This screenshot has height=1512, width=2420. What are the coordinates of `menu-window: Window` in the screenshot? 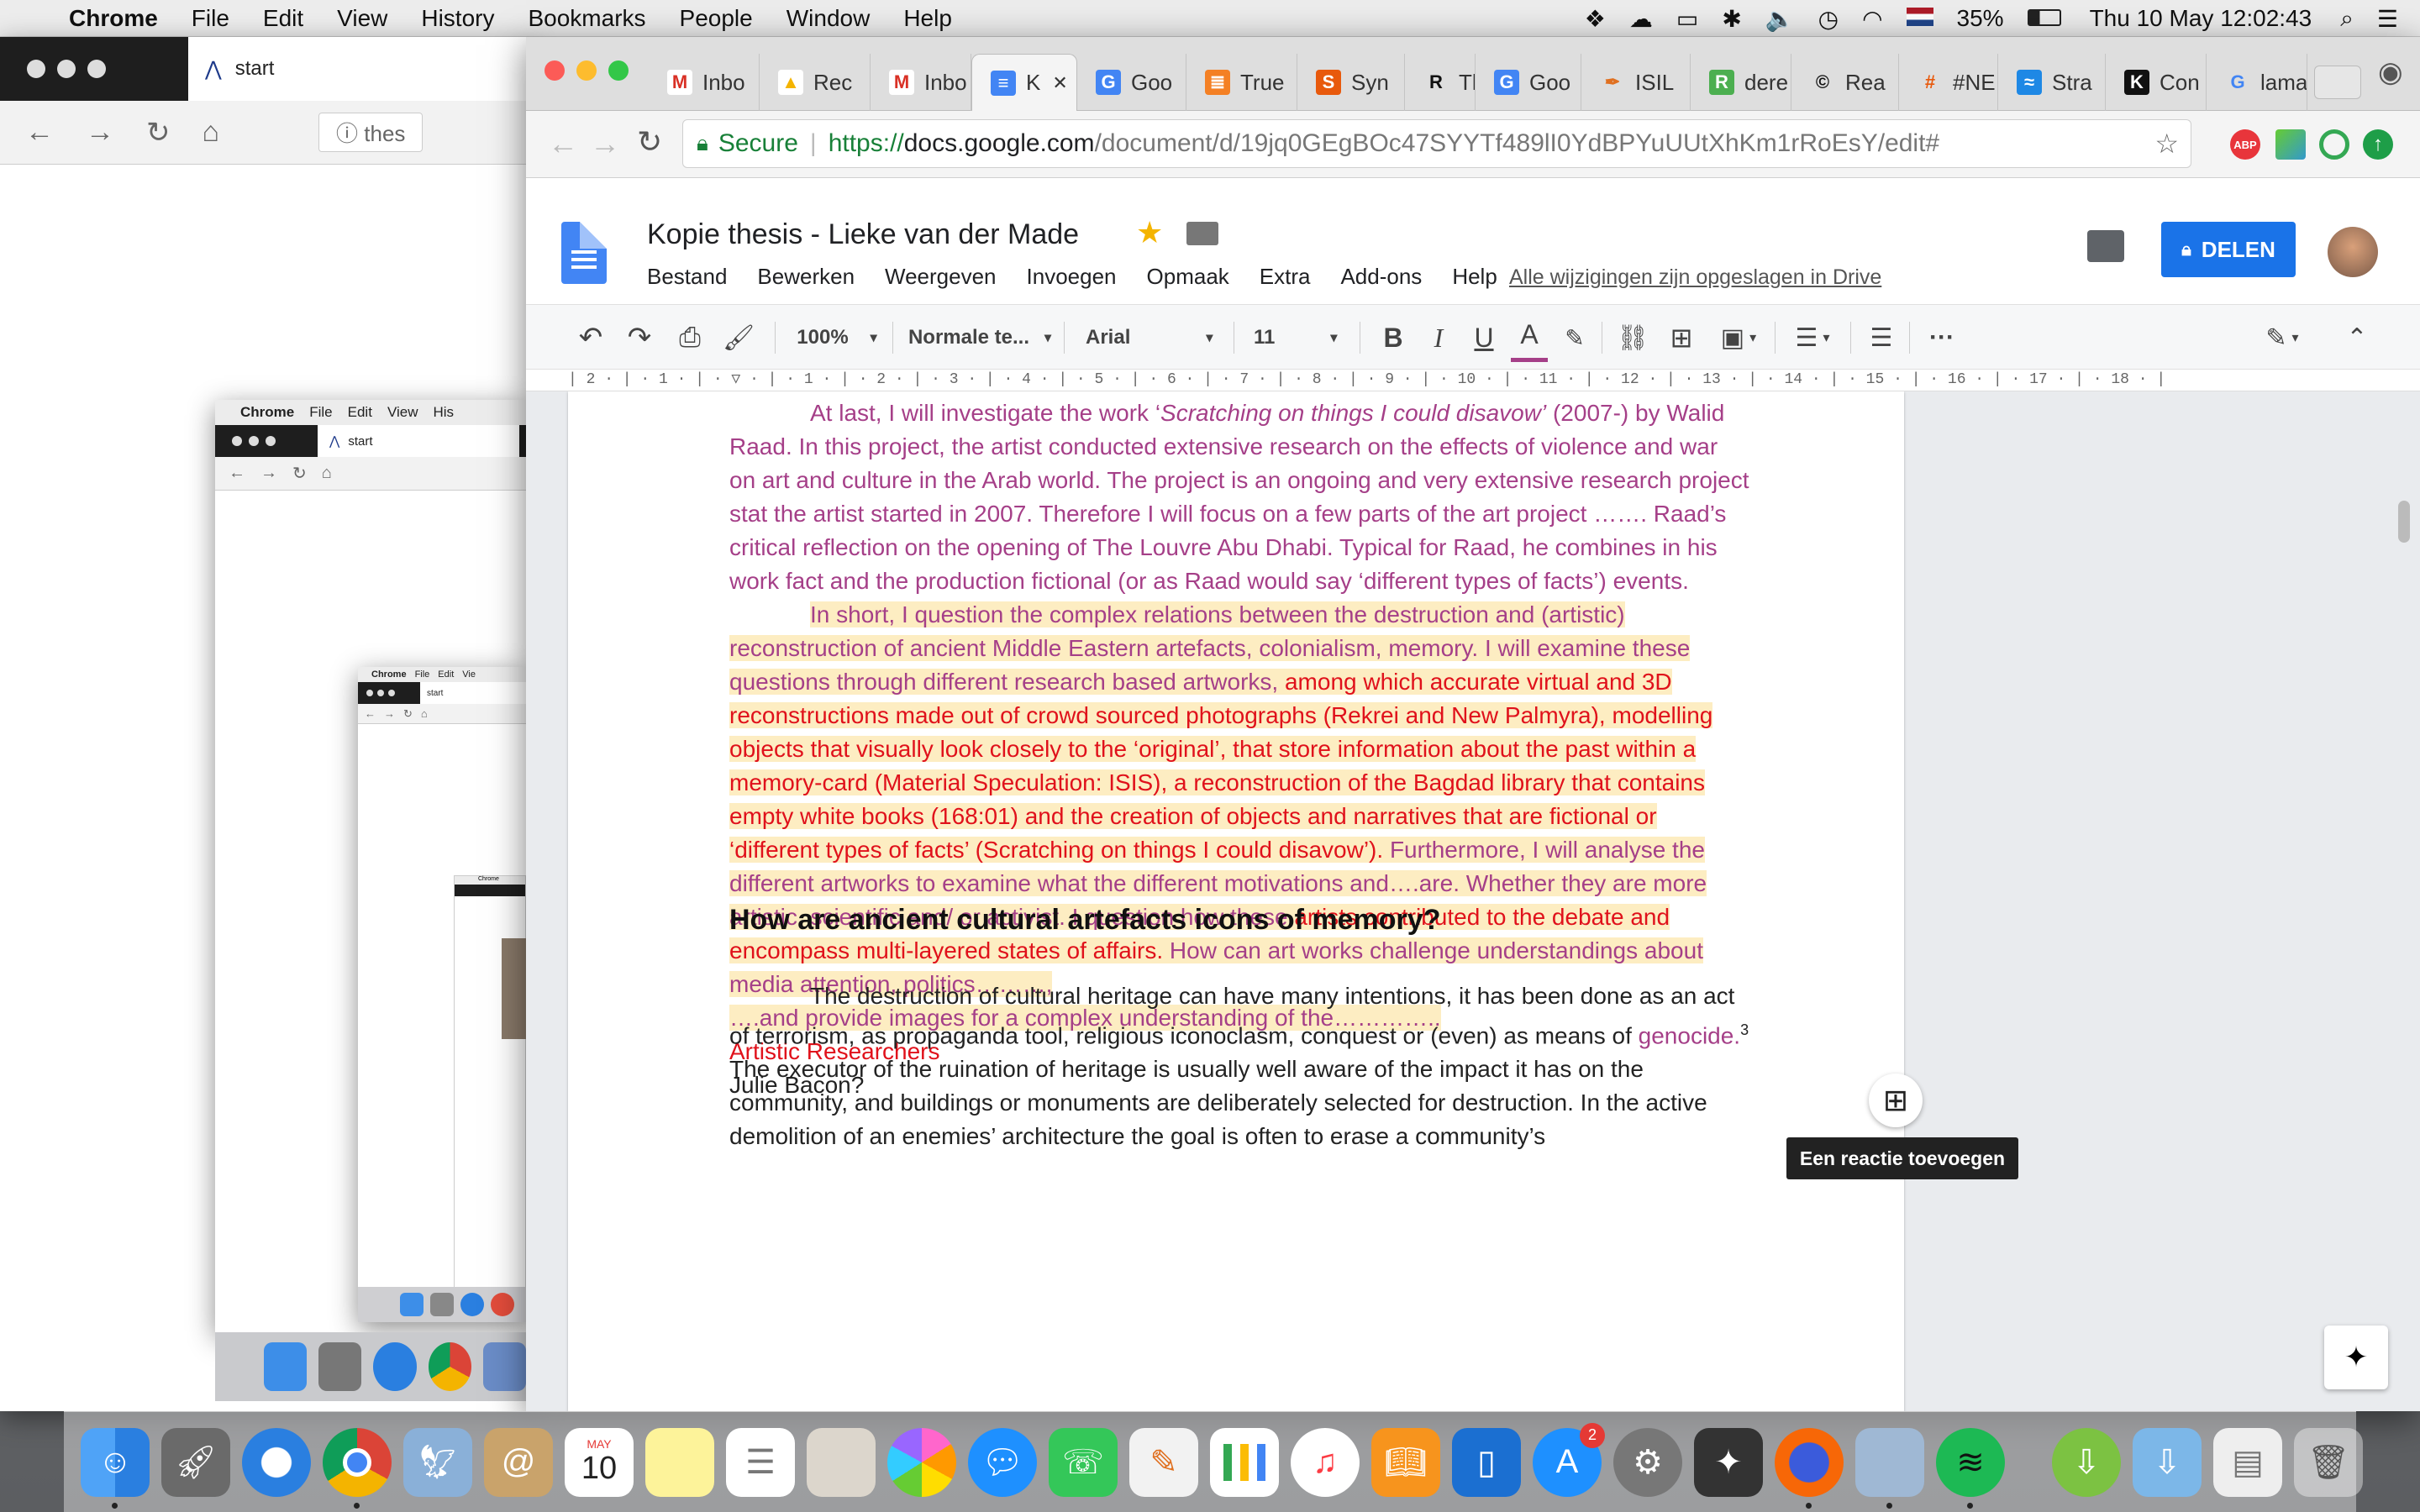 It's located at (828, 18).